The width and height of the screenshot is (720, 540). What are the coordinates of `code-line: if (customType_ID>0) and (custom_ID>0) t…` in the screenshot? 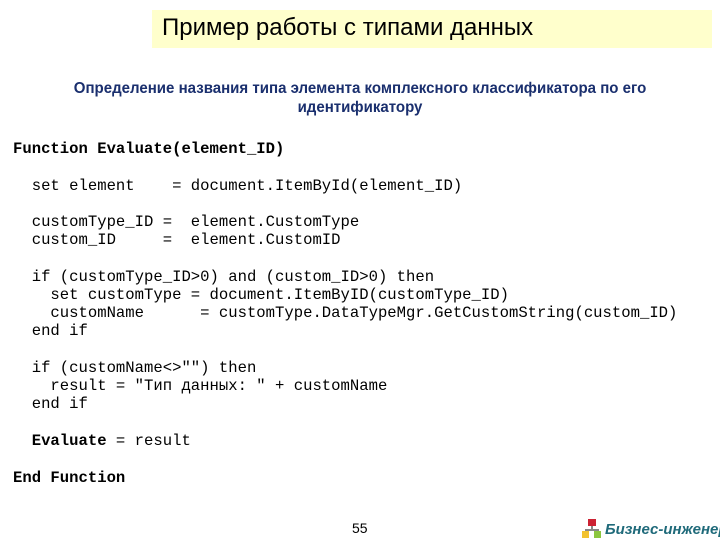 It's located at (224, 277).